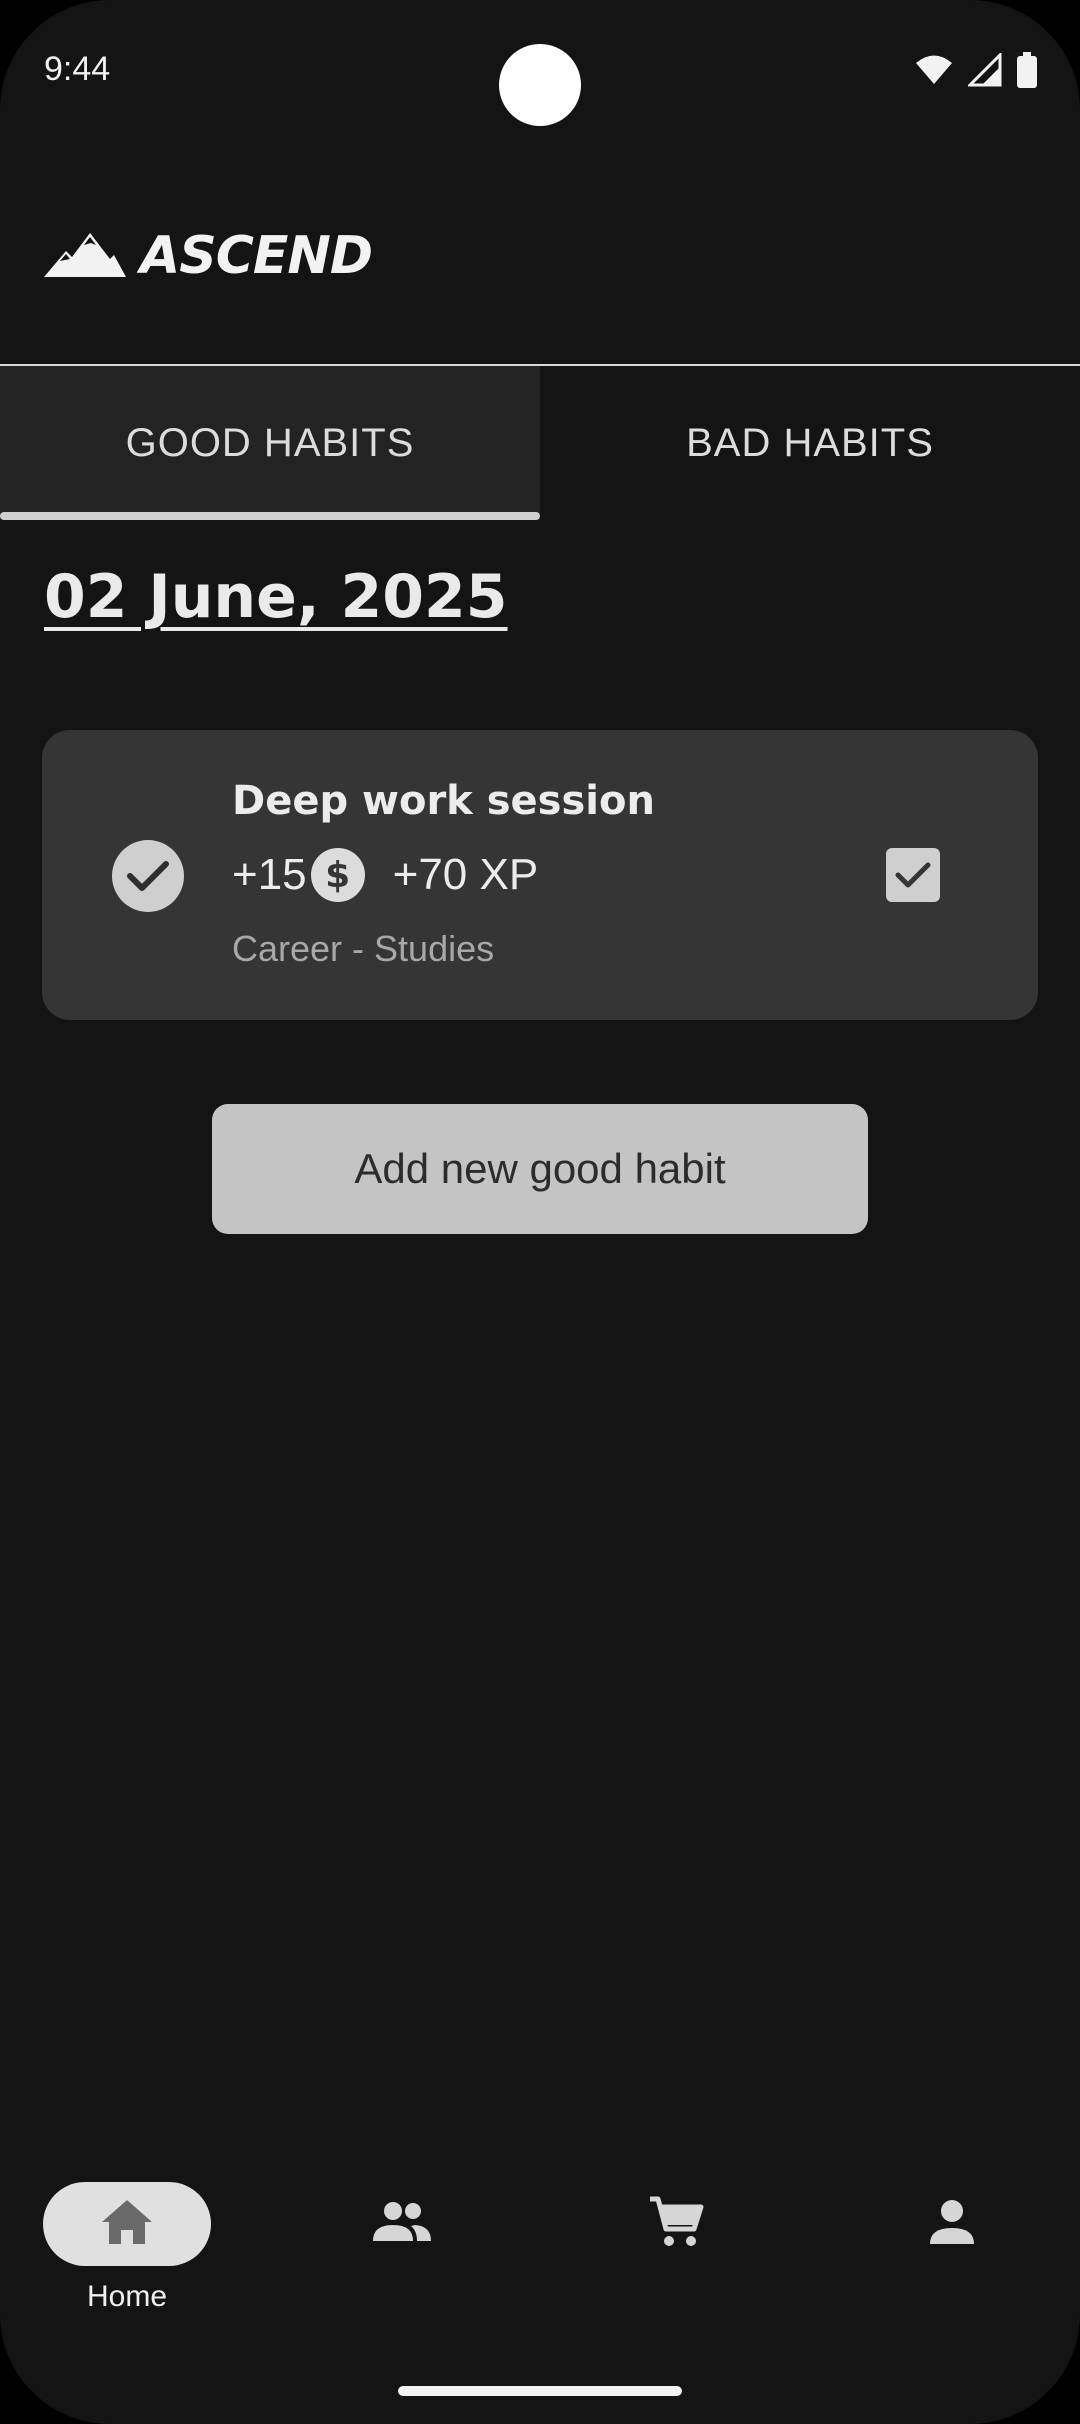  I want to click on coin-reward: +15, so click(269, 874).